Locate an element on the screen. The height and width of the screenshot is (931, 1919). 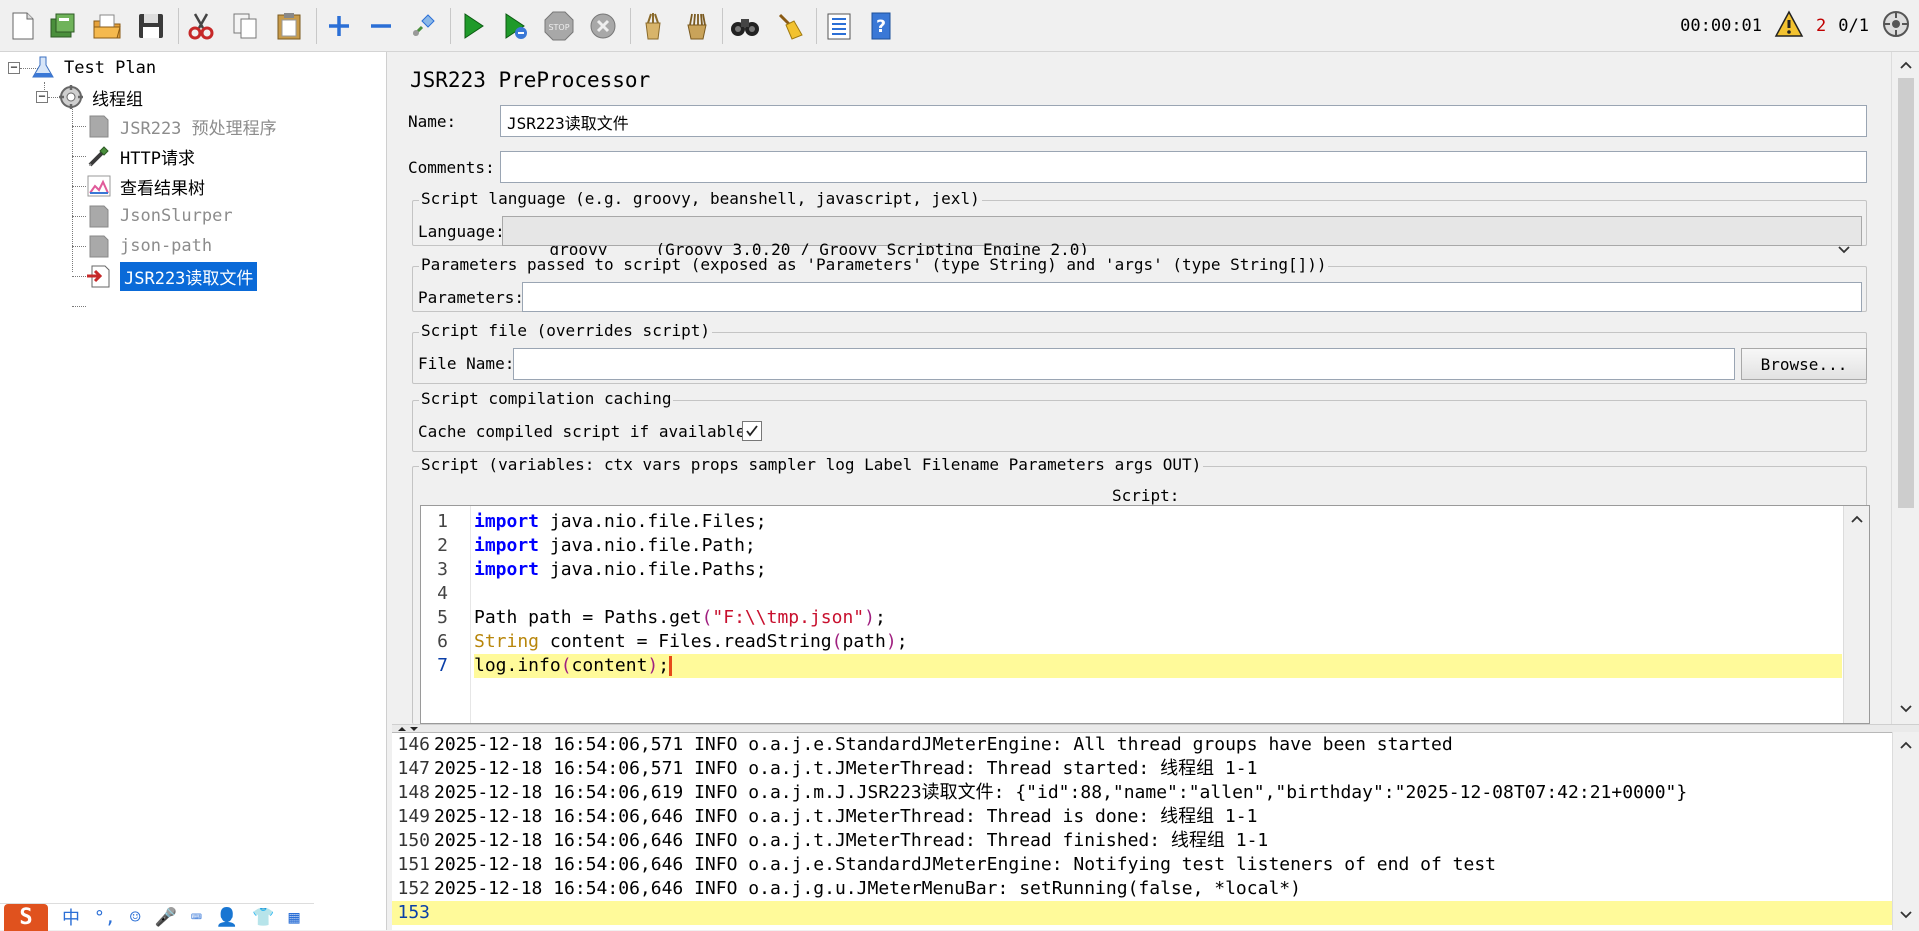
line-number: 7 is located at coordinates (442, 665).